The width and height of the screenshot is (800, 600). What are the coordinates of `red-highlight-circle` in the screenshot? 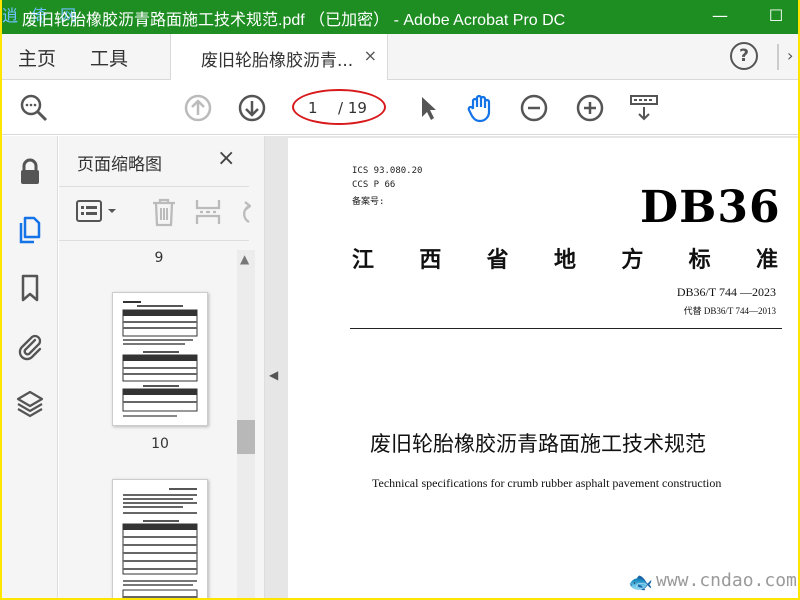 It's located at (339, 107).